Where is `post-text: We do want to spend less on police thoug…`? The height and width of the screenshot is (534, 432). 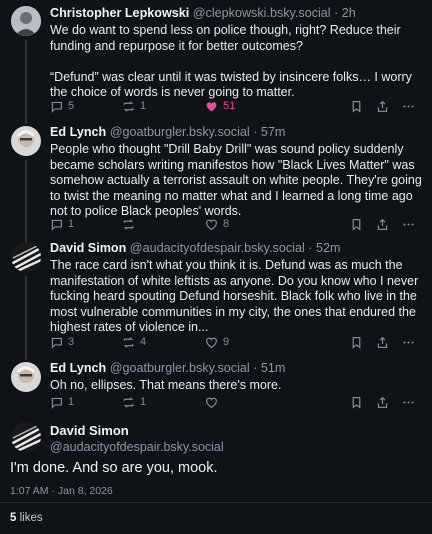 post-text: We do want to spend less on police thoug… is located at coordinates (231, 61).